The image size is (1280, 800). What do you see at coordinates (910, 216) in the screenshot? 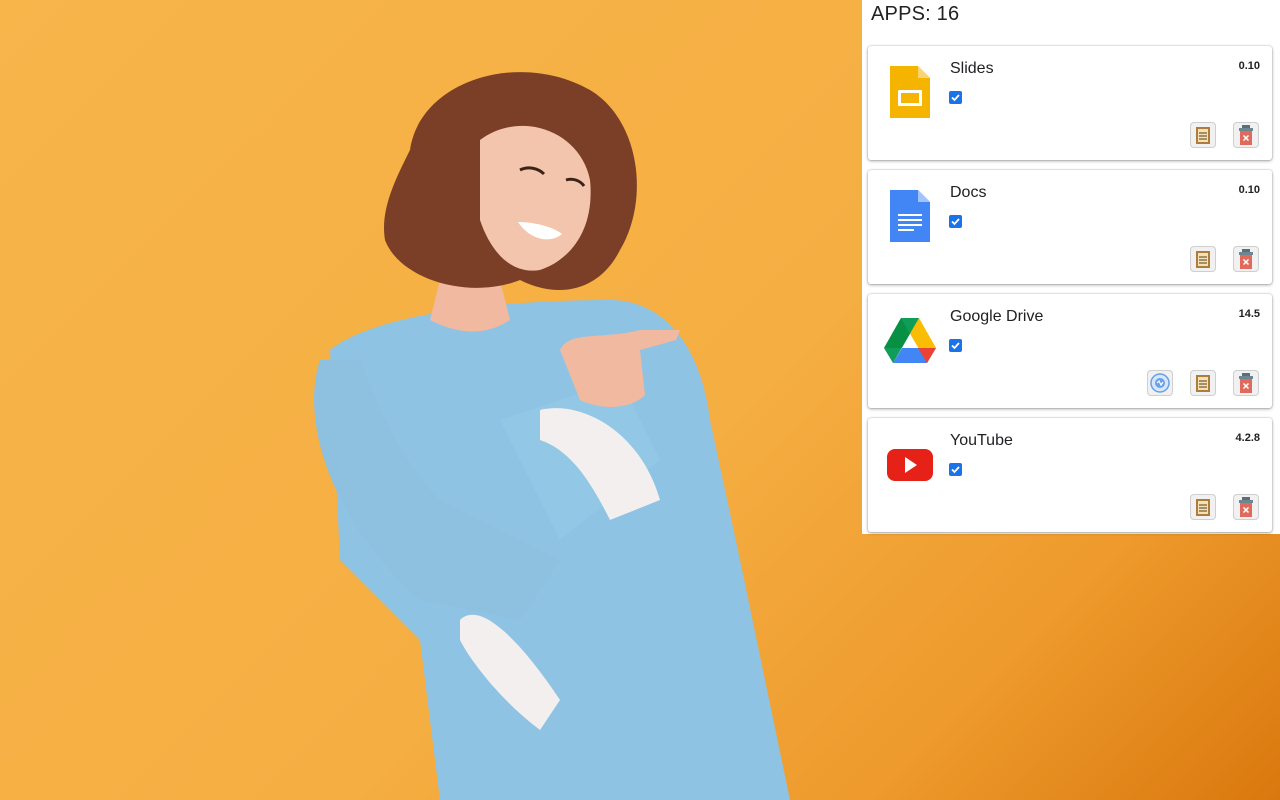
I see `docs-icon` at bounding box center [910, 216].